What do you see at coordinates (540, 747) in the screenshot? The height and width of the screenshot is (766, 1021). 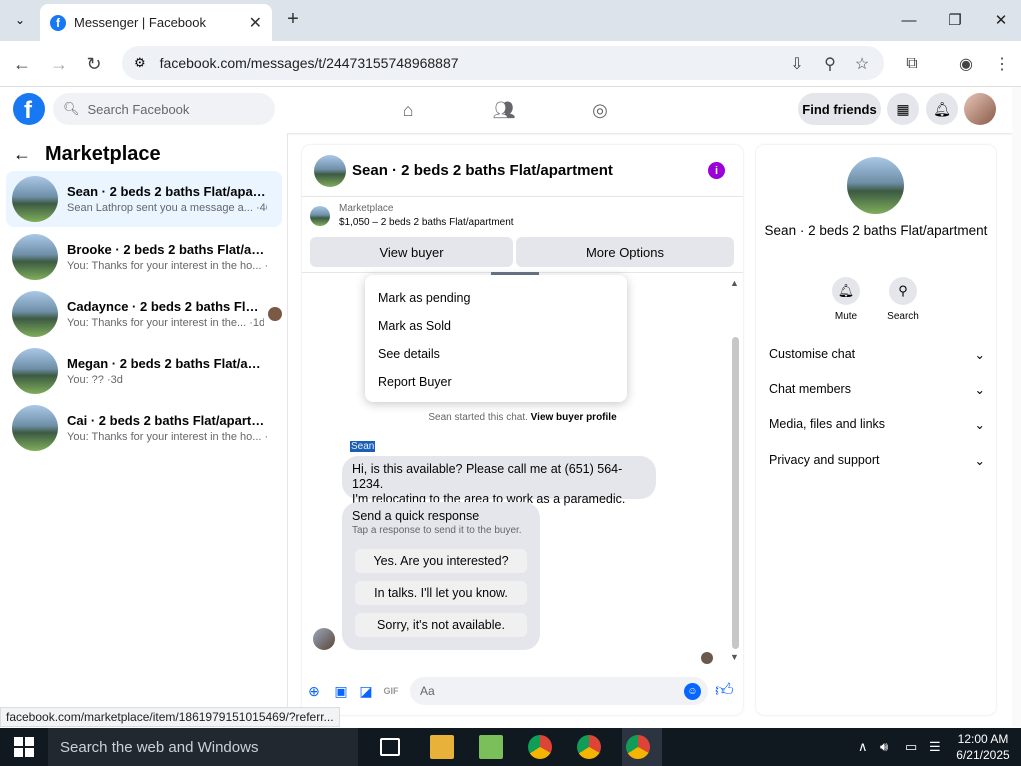 I see `chrome-icon` at bounding box center [540, 747].